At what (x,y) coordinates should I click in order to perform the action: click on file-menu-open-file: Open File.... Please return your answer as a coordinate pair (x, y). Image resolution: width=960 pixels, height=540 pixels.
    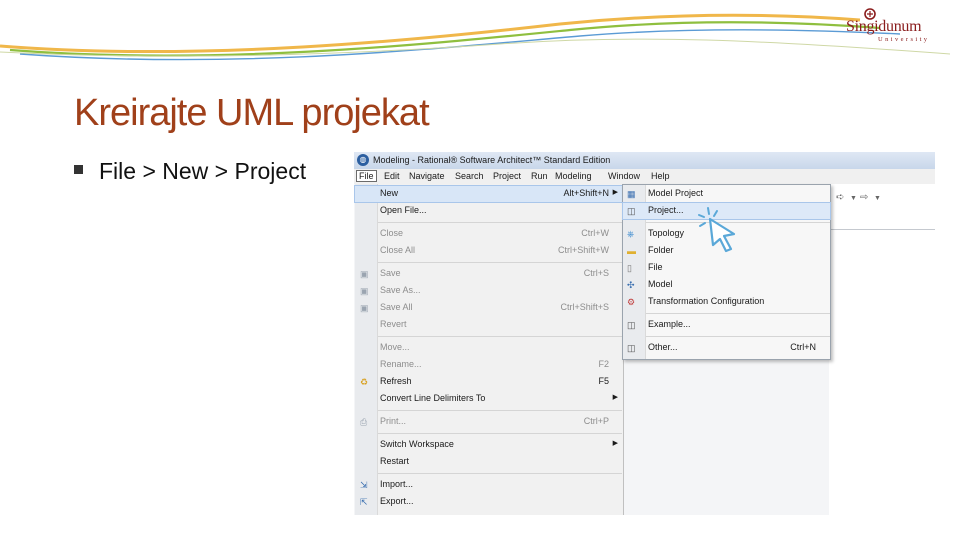
    Looking at the image, I should click on (489, 211).